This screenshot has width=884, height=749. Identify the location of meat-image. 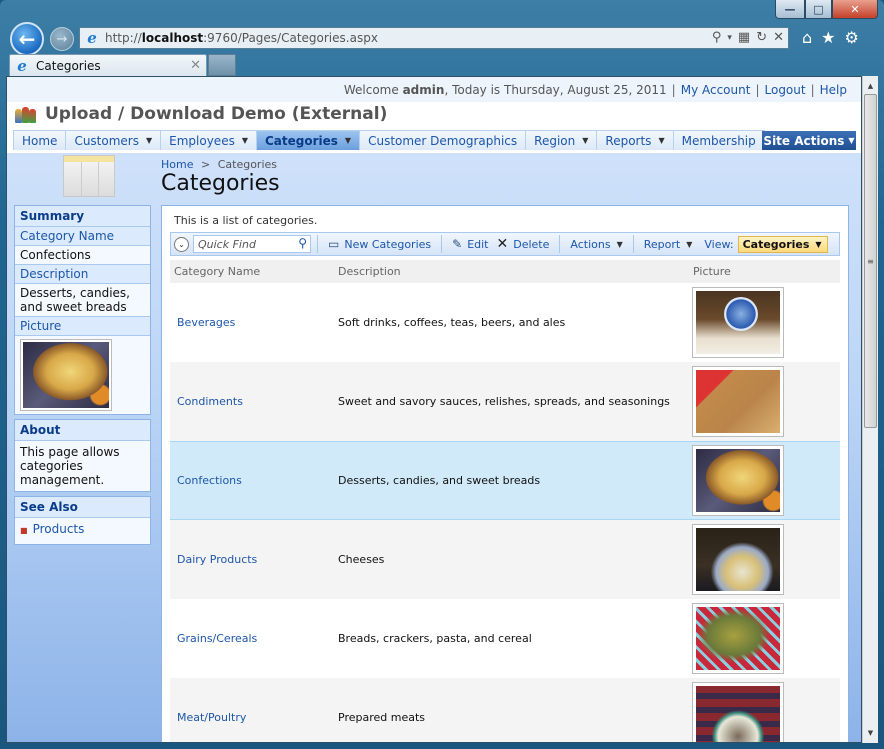
(738, 713).